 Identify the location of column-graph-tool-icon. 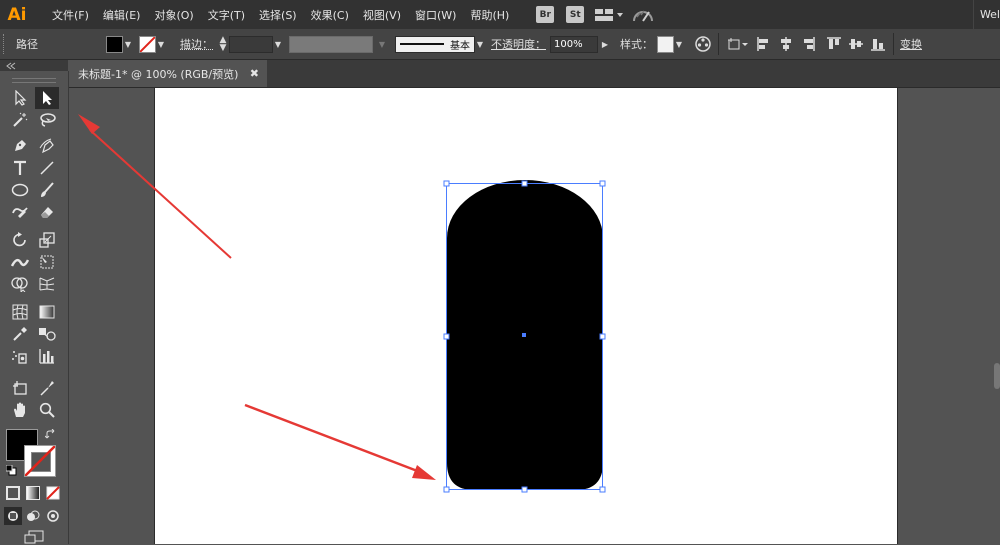
(47, 356).